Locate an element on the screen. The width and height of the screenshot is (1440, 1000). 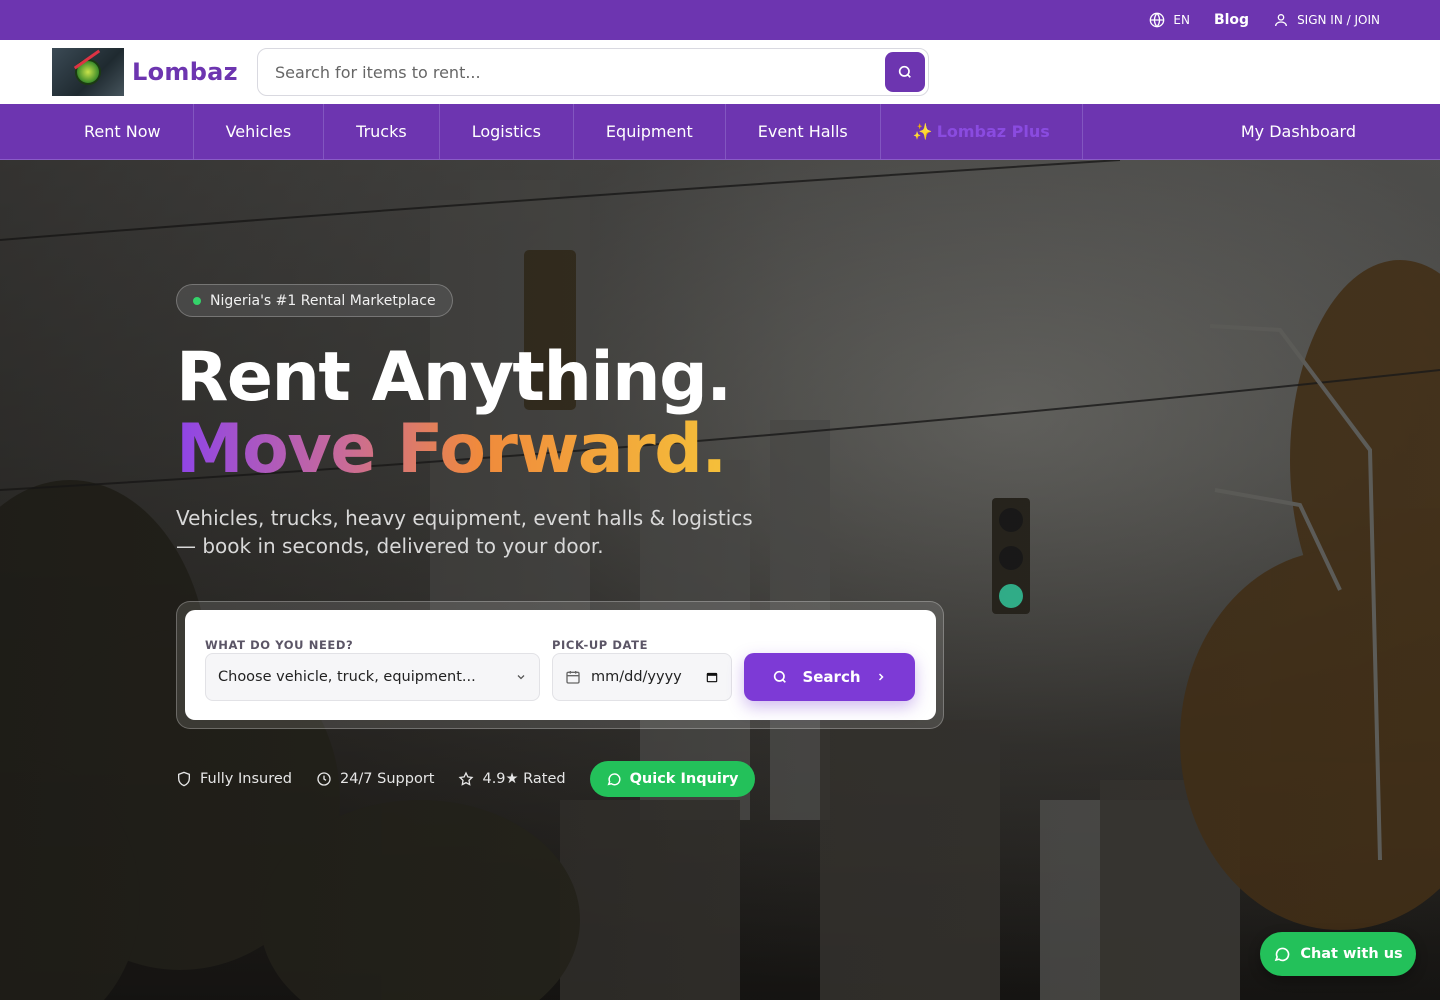
trust-insured: Fully Insured is located at coordinates (234, 779).